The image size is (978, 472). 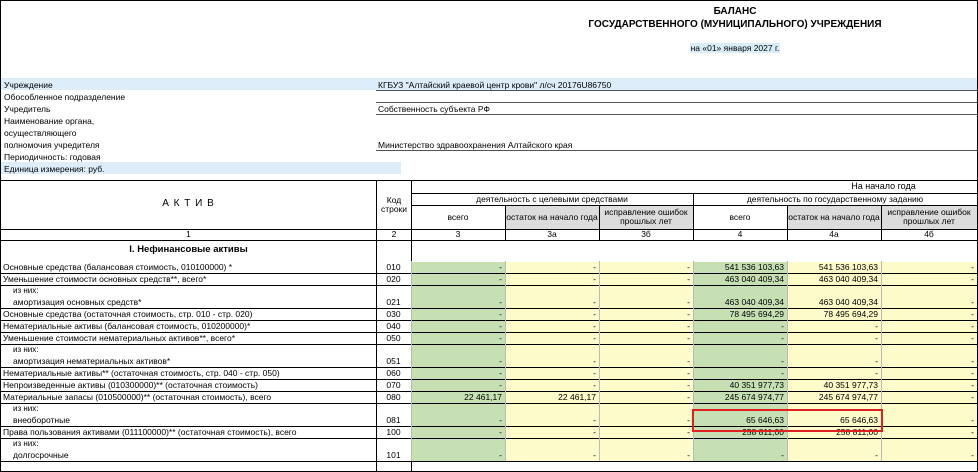 What do you see at coordinates (393, 420) in the screenshot?
I see `row-code: 081` at bounding box center [393, 420].